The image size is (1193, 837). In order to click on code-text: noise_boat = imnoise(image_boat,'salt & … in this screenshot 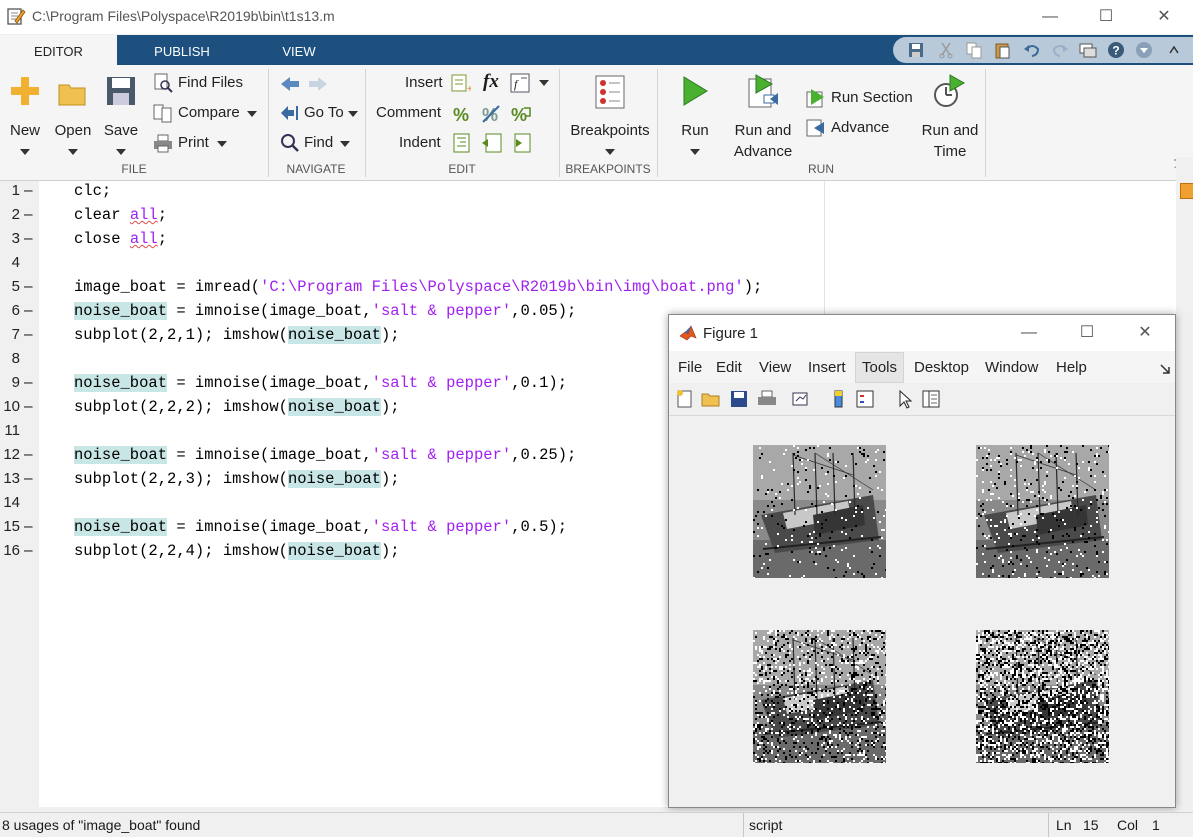, I will do `click(320, 527)`.